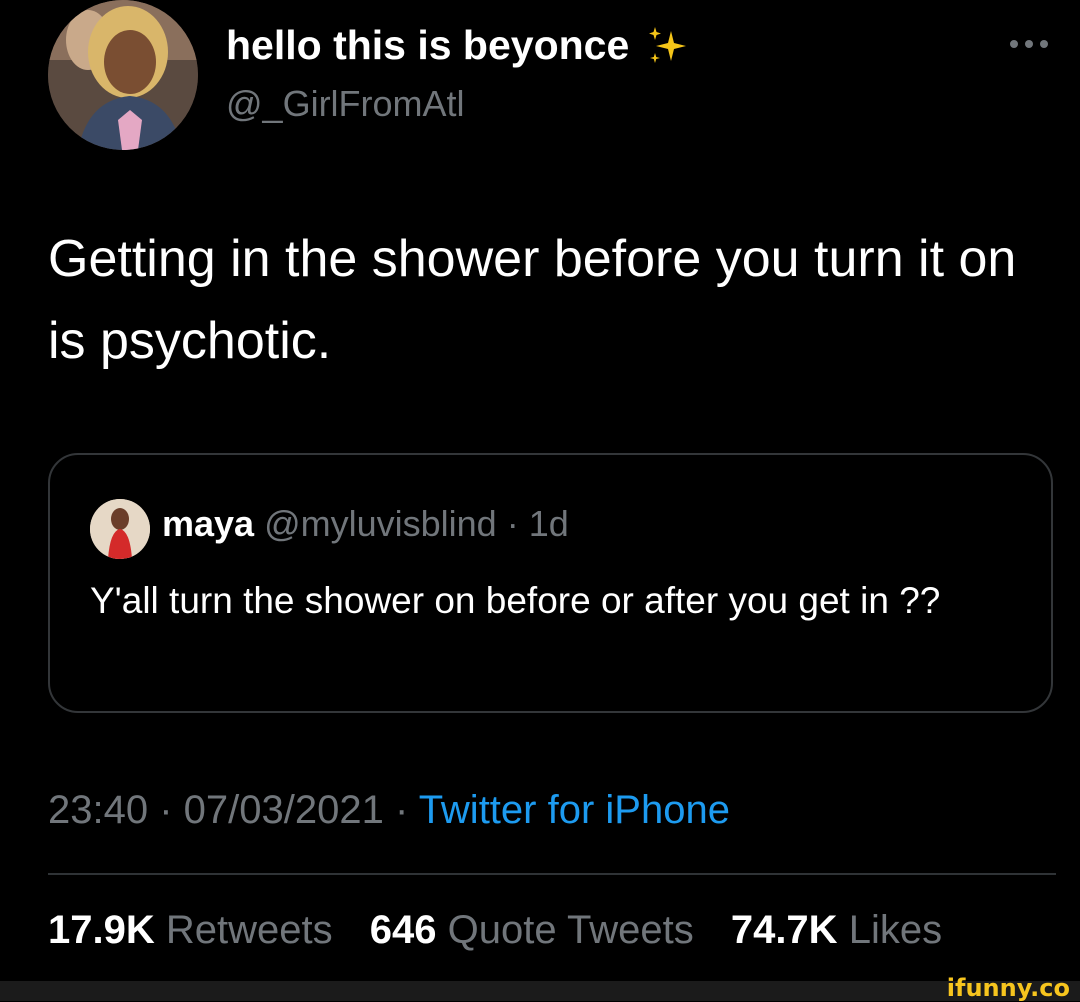 This screenshot has width=1080, height=1002. Describe the element at coordinates (249, 930) in the screenshot. I see `retweets-label: Retweets` at that location.